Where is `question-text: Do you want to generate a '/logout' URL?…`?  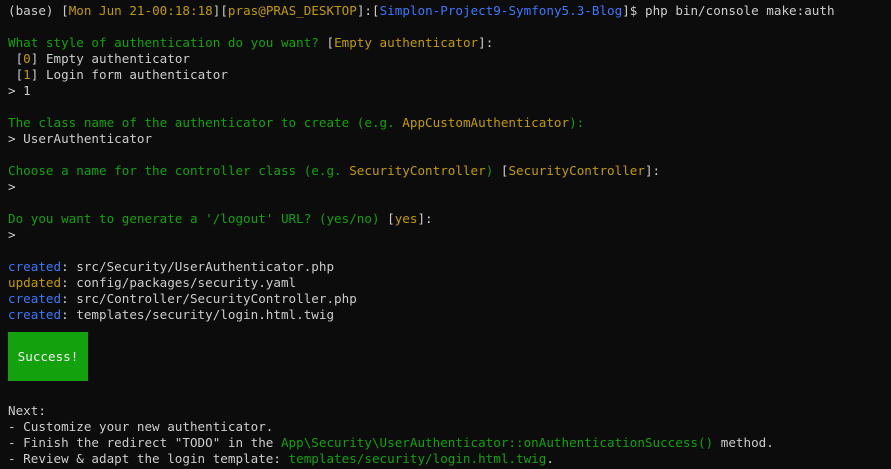 question-text: Do you want to generate a '/logout' URL?… is located at coordinates (194, 218).